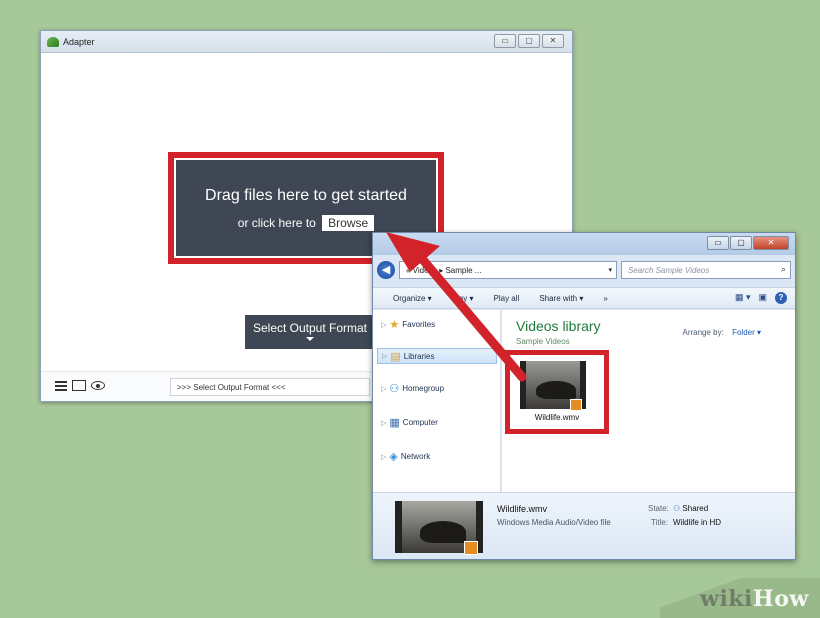 This screenshot has height=618, width=820. I want to click on star-icon: ★, so click(394, 325).